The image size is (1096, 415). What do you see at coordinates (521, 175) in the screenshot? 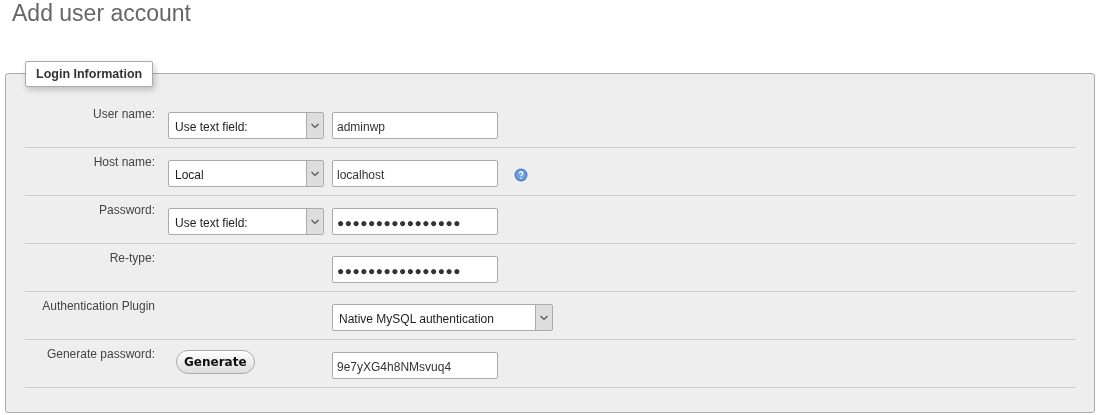
I see `help-icon` at bounding box center [521, 175].